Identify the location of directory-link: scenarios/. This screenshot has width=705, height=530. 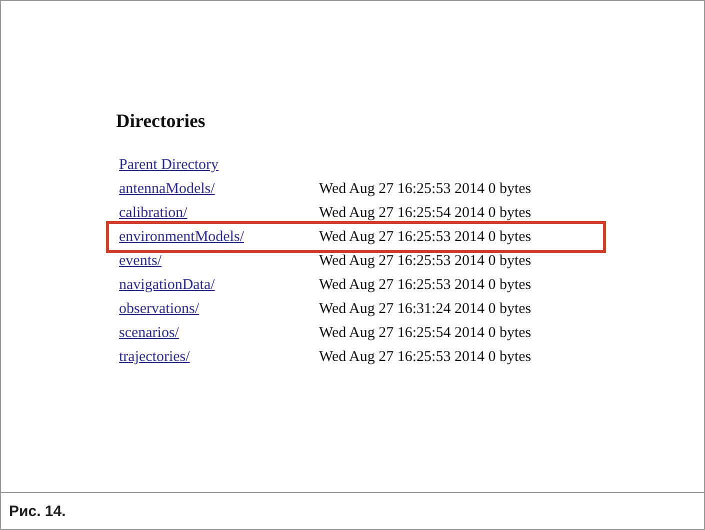
(149, 333).